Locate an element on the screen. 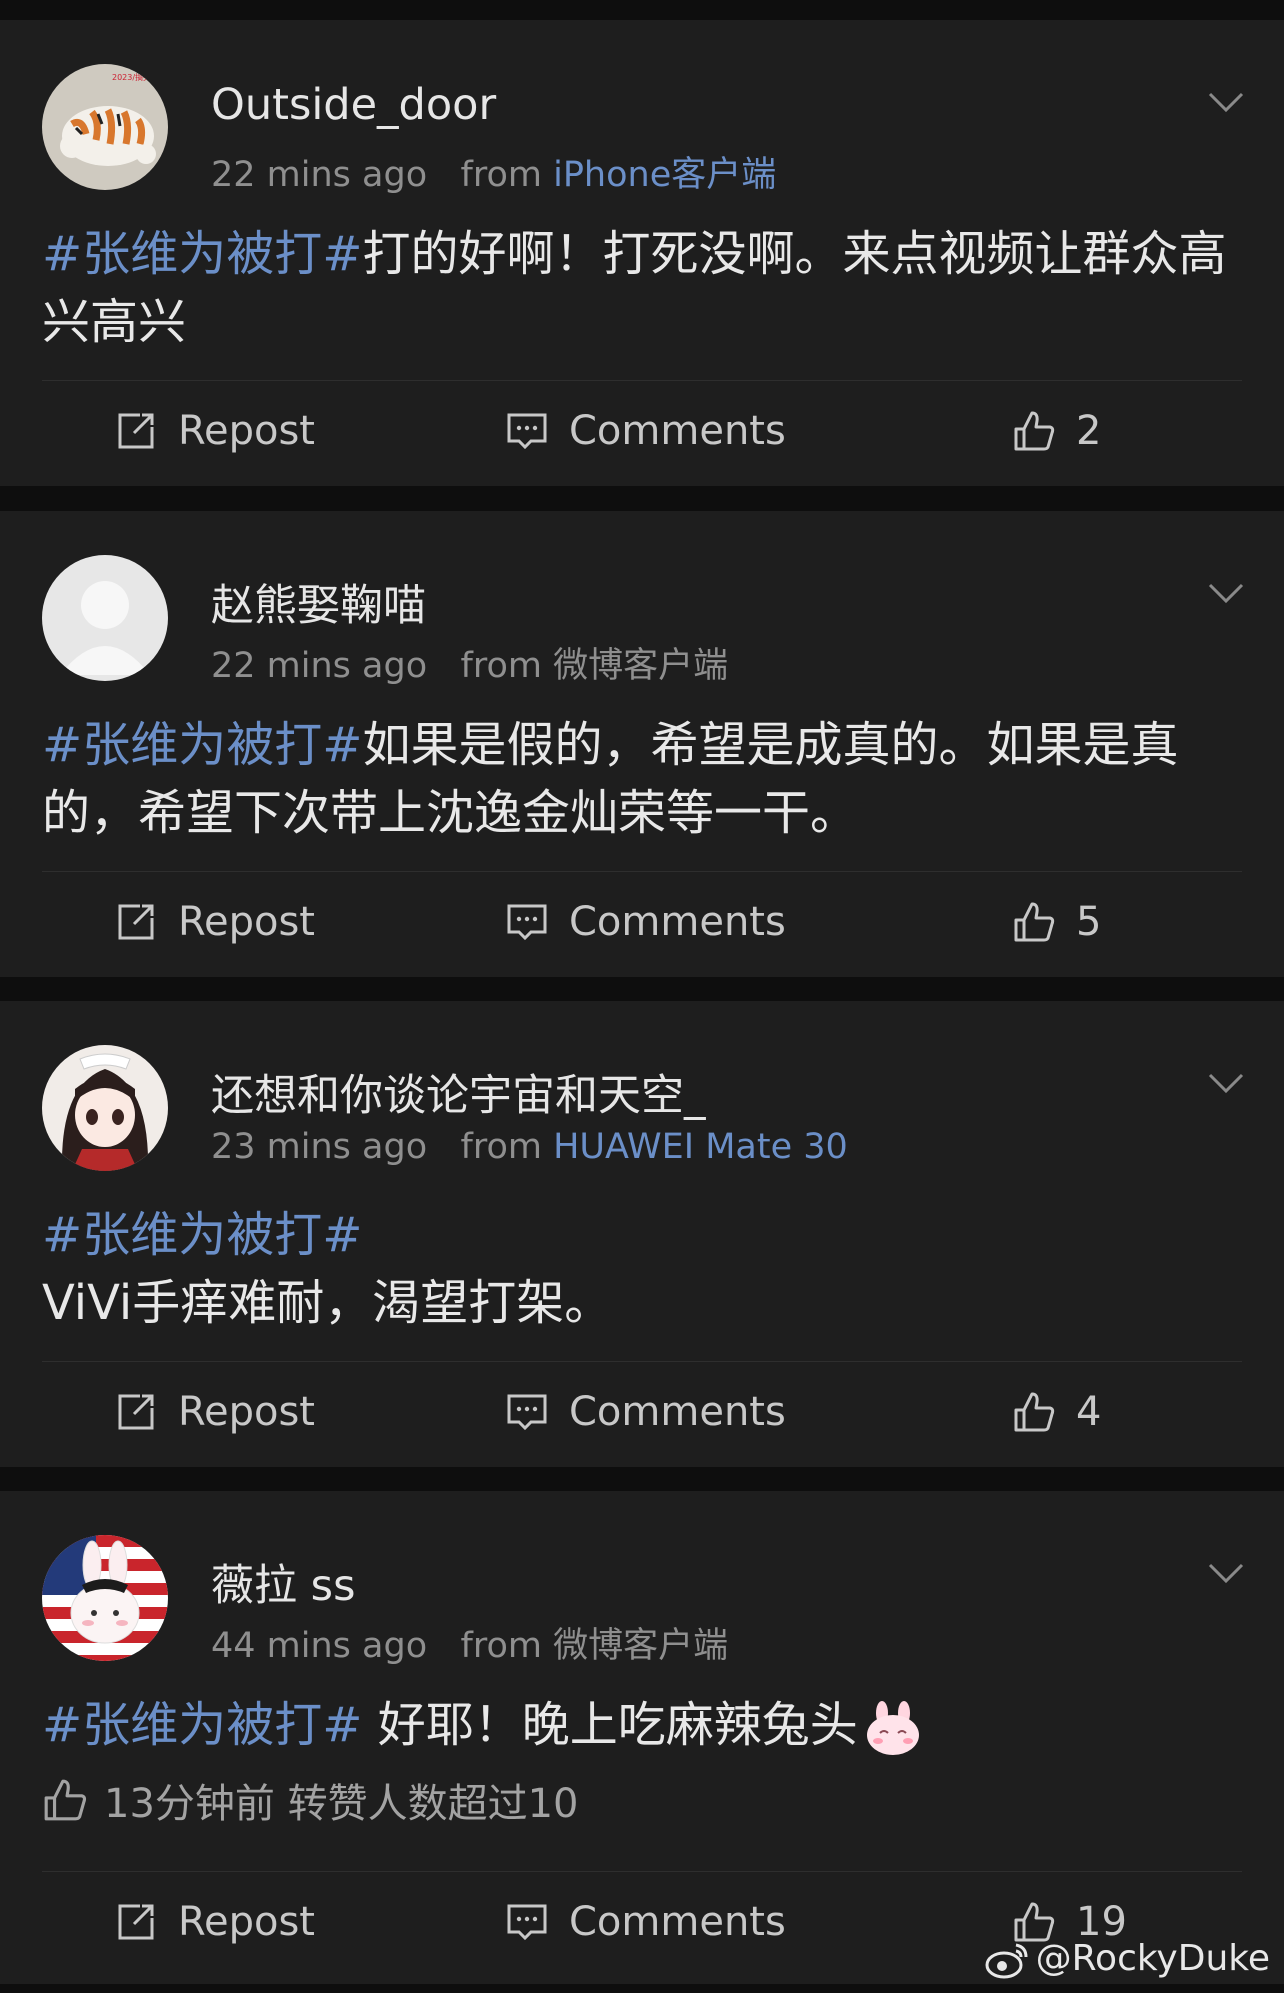  post-meta: 23 mins ago from HUAWEI Mate 30 is located at coordinates (529, 1147).